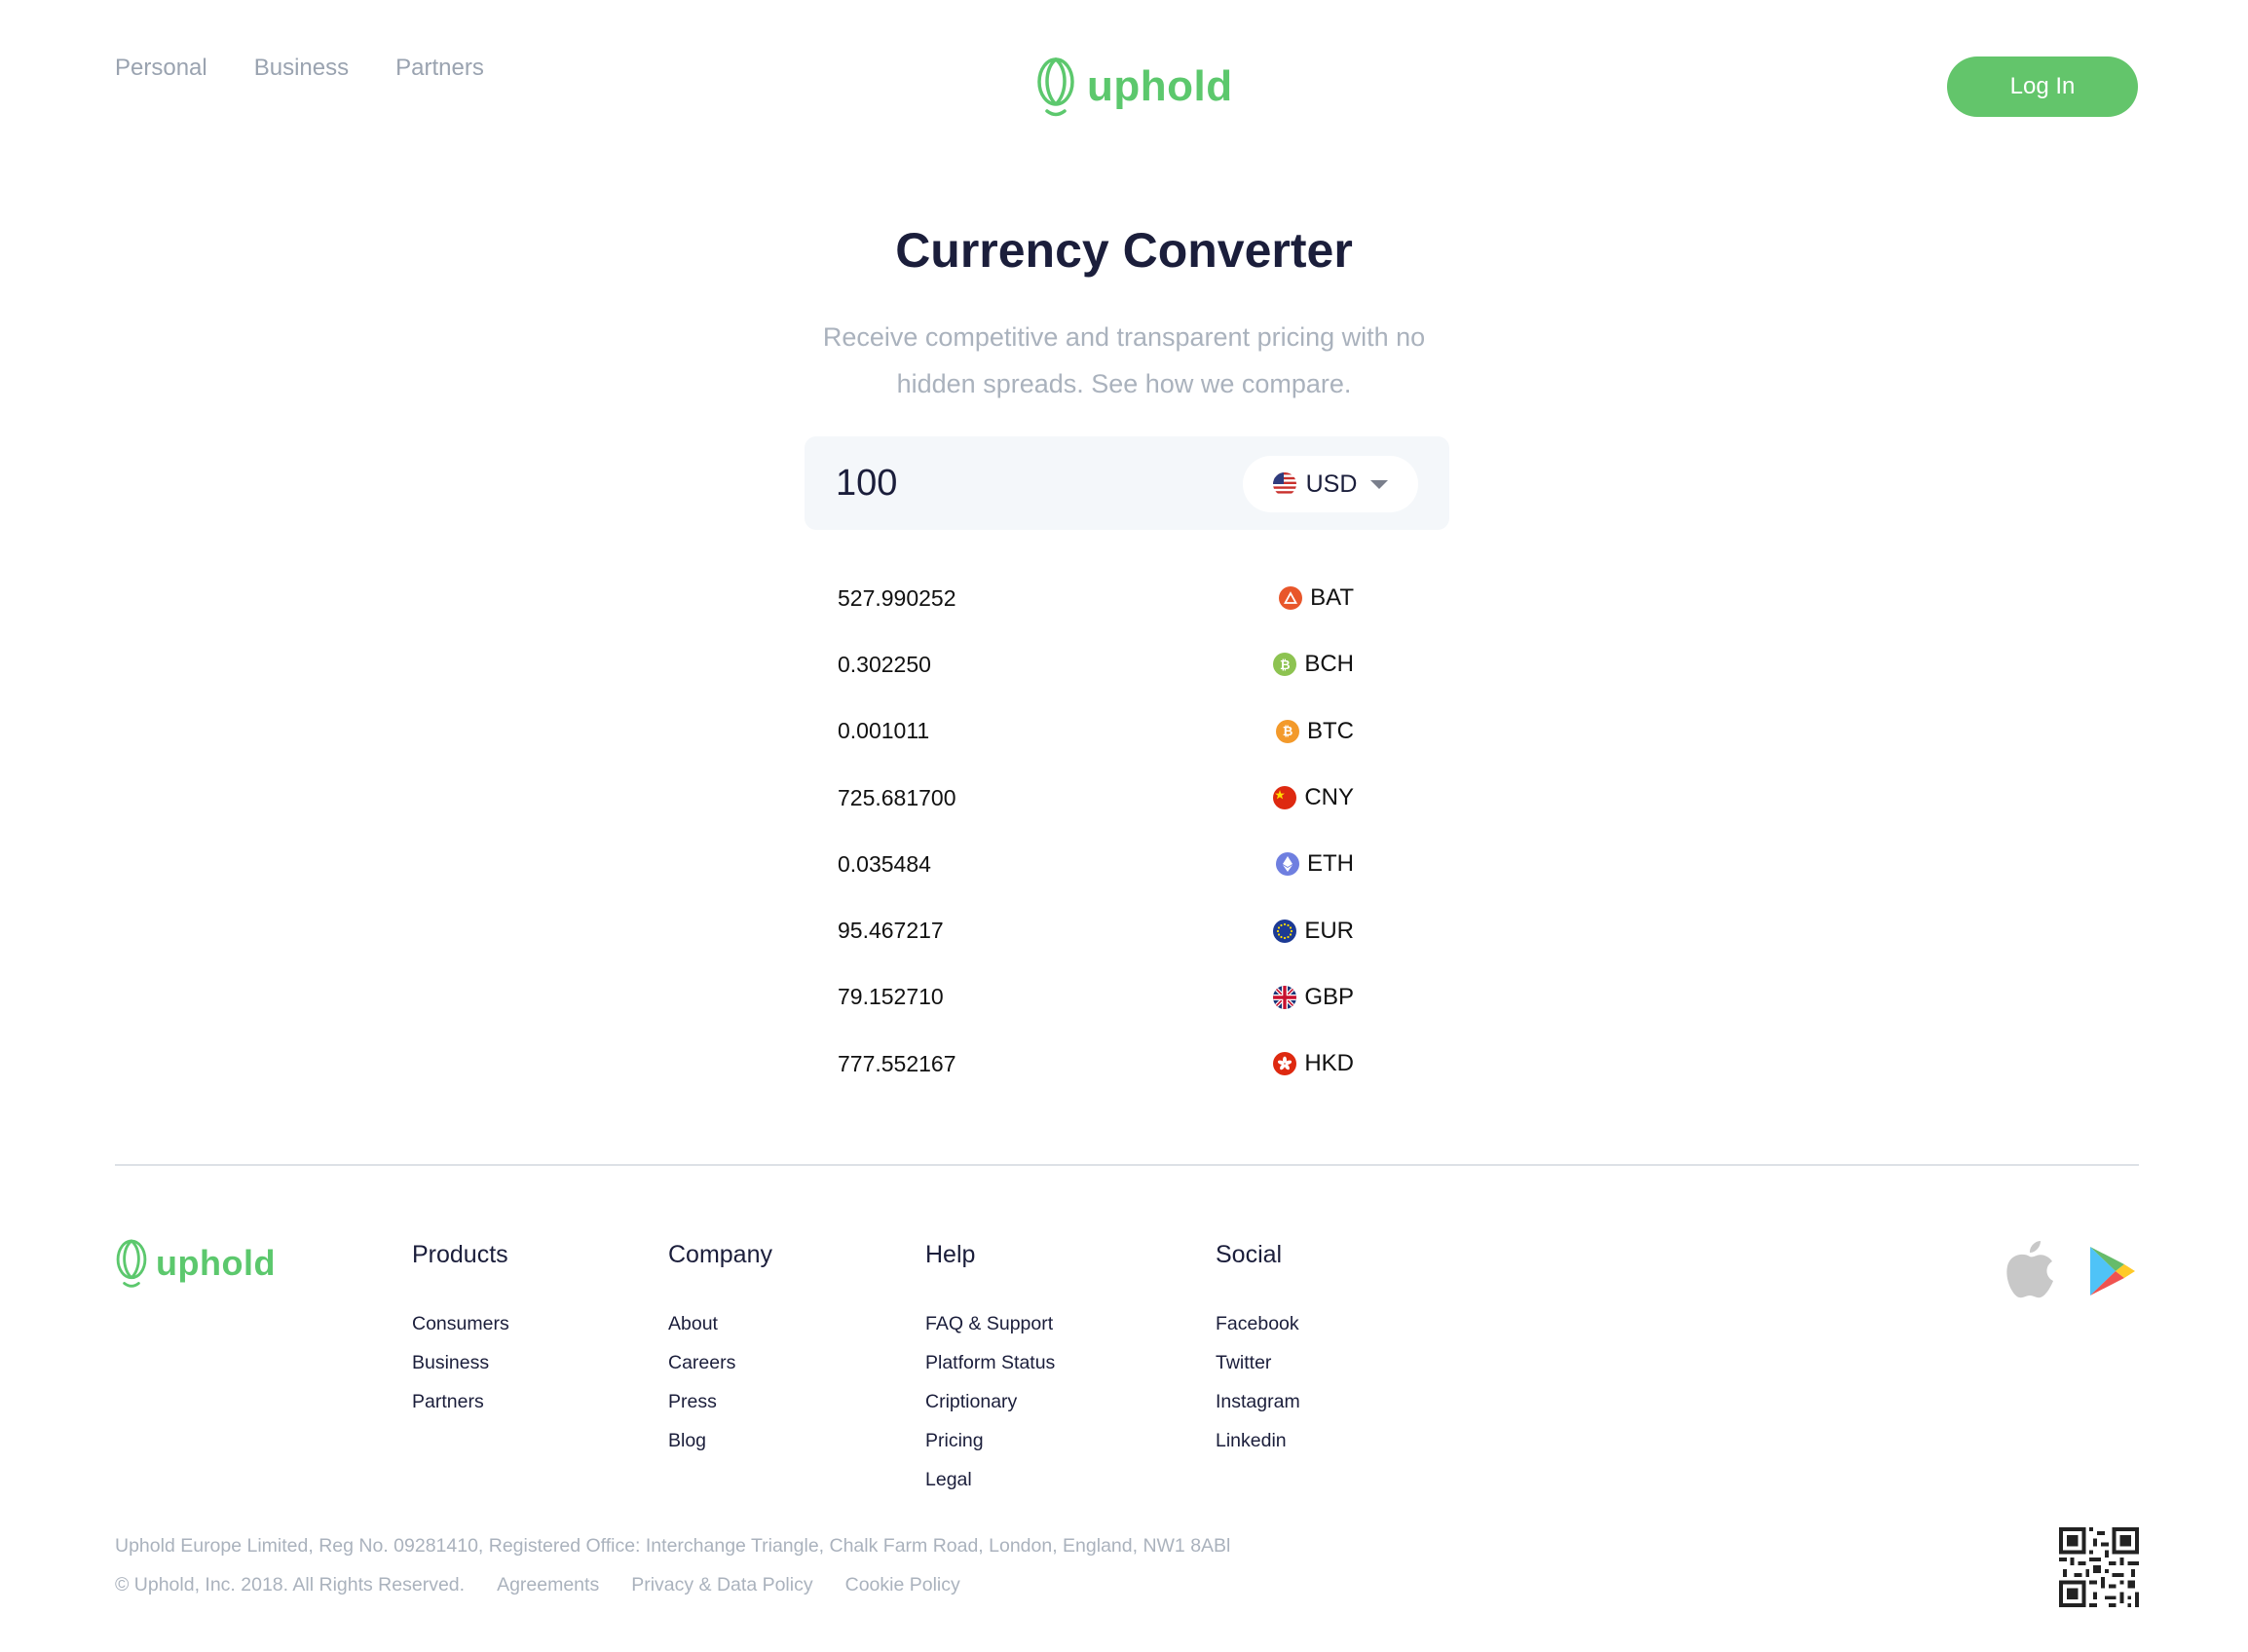 The image size is (2248, 1652). What do you see at coordinates (1285, 997) in the screenshot?
I see `uk-flag-icon` at bounding box center [1285, 997].